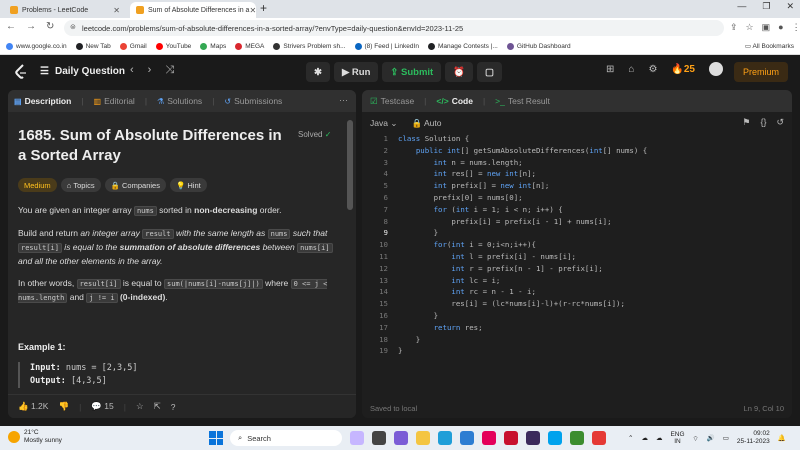 The width and height of the screenshot is (800, 450). Describe the element at coordinates (286, 438) in the screenshot. I see `taskbar-search: ⌕ Search` at that location.